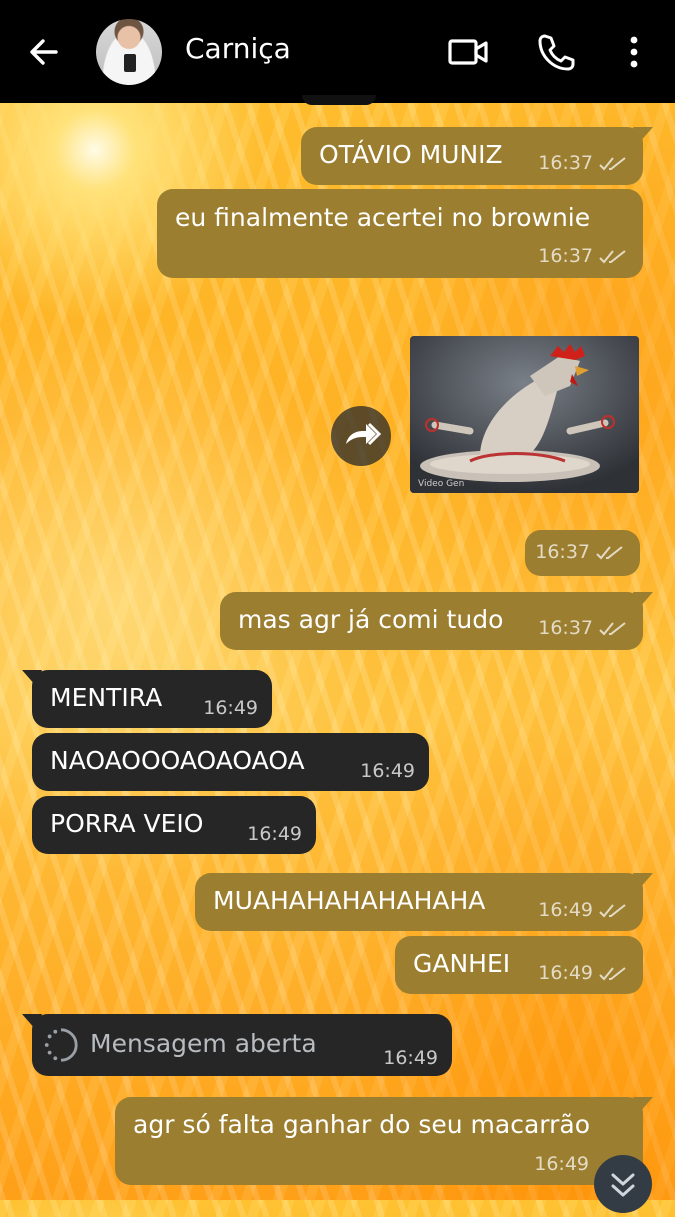  What do you see at coordinates (468, 52) in the screenshot?
I see `video-camera-icon` at bounding box center [468, 52].